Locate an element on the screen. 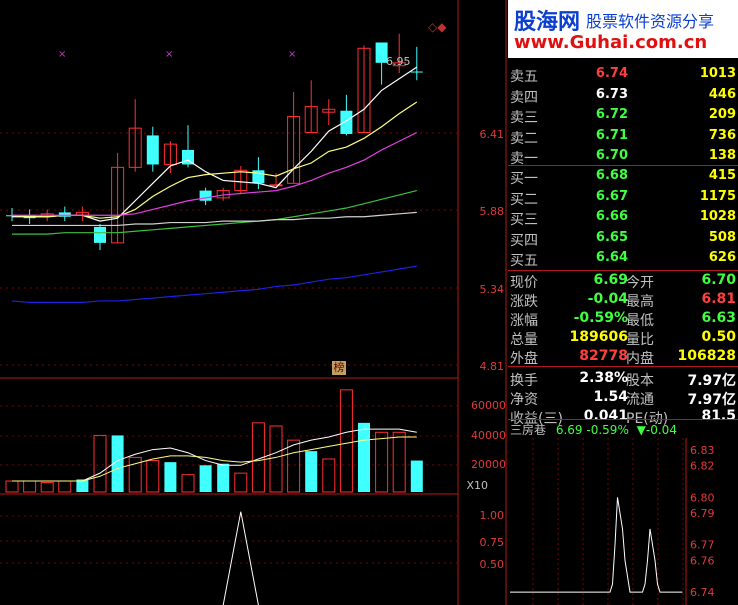 The width and height of the screenshot is (738, 605). intraday-tick-chart: 6.83 6.82 6.80 6.79 6.77 6.76 6.74 is located at coordinates (623, 521).